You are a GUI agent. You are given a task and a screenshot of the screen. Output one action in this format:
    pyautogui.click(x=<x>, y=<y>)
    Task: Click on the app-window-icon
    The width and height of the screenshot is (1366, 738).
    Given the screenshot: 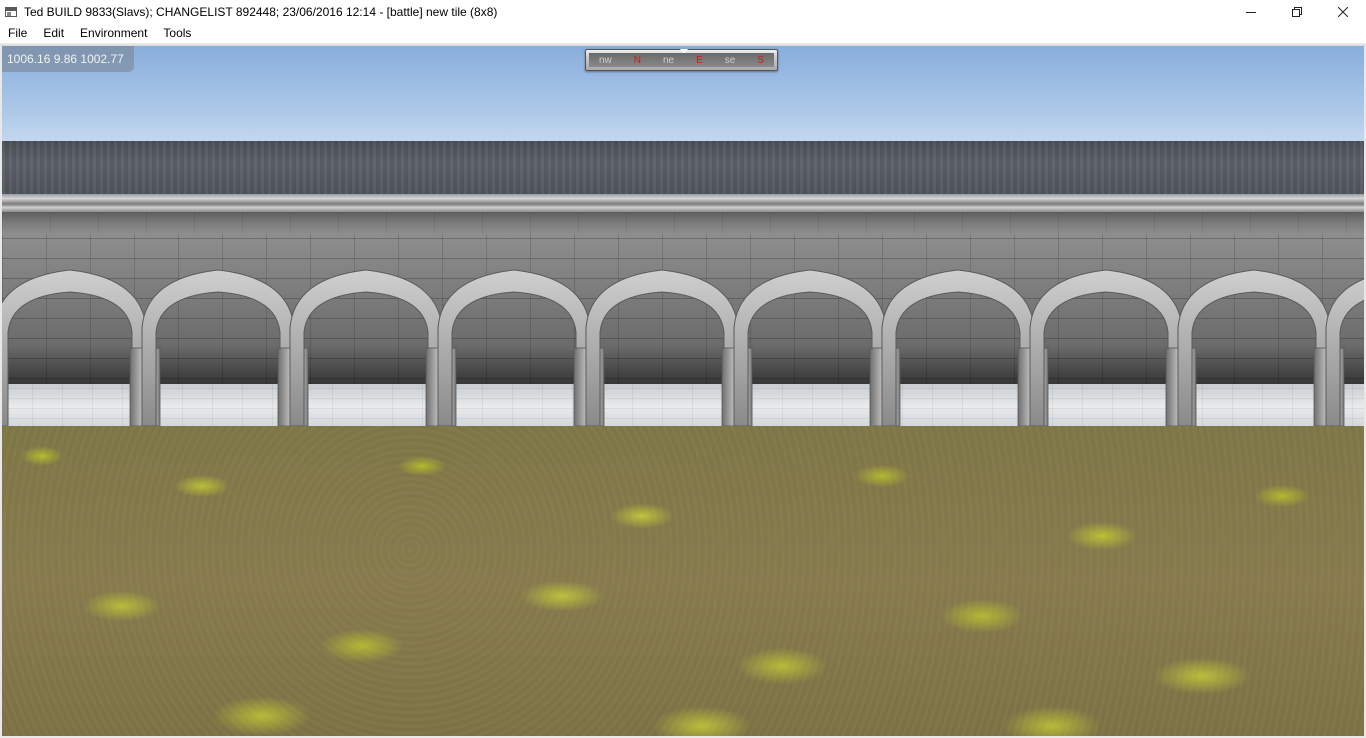 What is the action you would take?
    pyautogui.click(x=11, y=11)
    